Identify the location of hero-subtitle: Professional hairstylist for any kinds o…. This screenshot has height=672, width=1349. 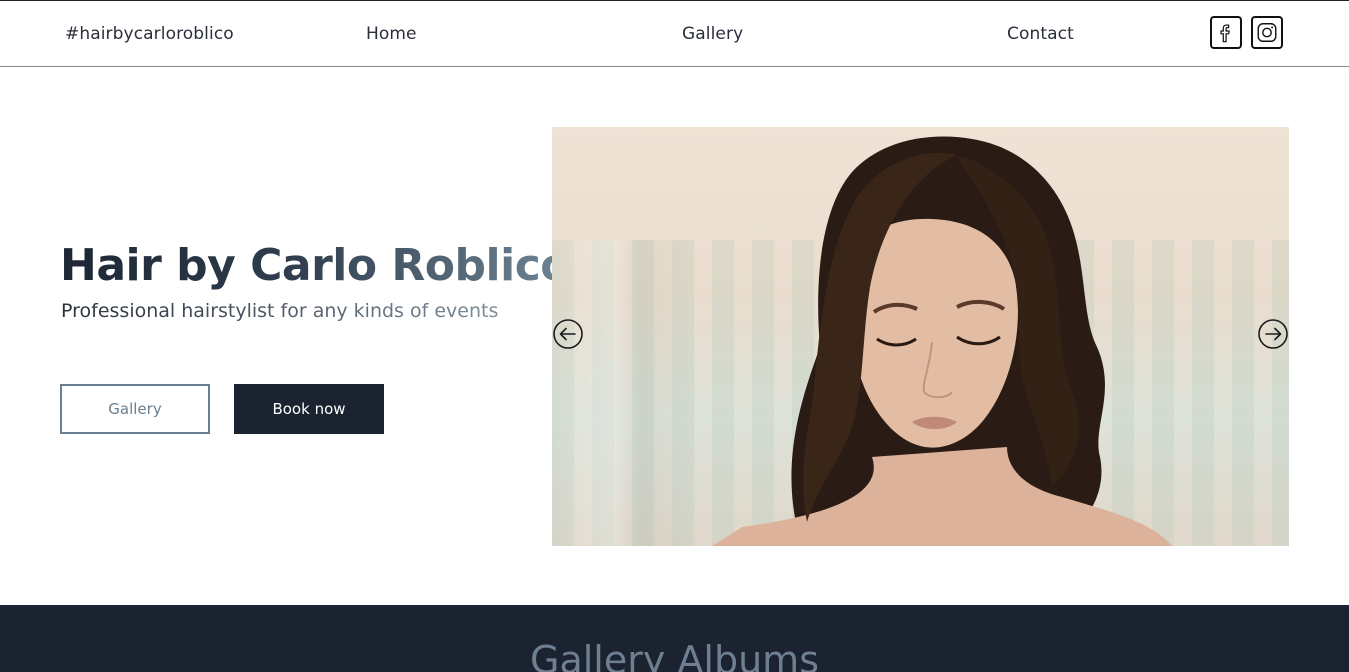
(280, 311).